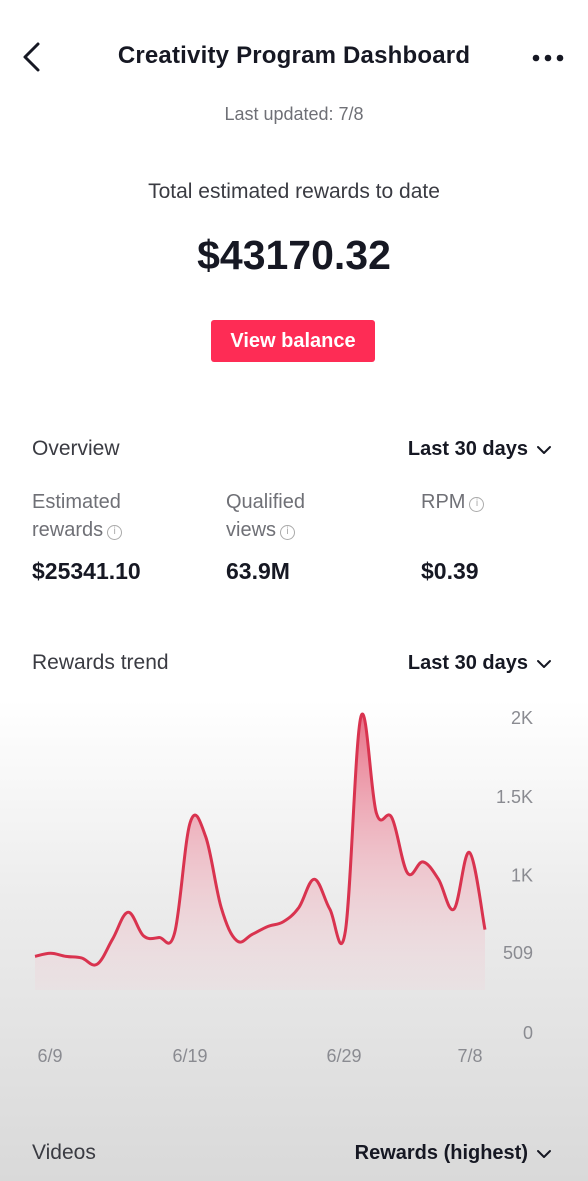 The height and width of the screenshot is (1181, 588). I want to click on y-tick-label: 1K, so click(522, 876).